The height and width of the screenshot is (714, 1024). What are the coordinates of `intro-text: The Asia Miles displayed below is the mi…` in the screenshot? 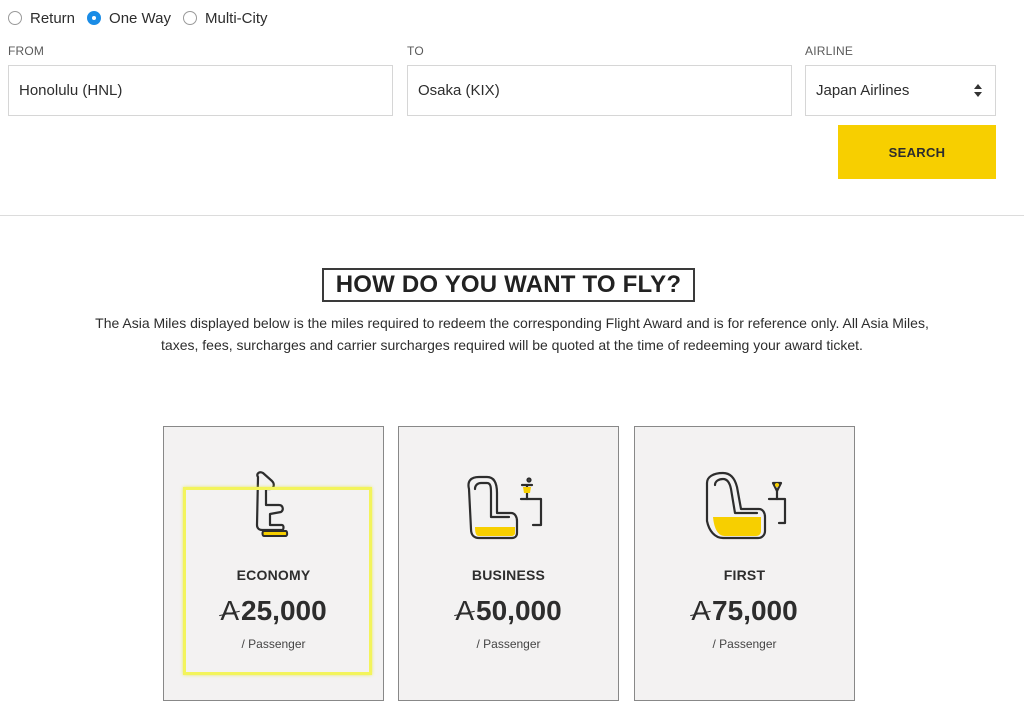 It's located at (512, 334).